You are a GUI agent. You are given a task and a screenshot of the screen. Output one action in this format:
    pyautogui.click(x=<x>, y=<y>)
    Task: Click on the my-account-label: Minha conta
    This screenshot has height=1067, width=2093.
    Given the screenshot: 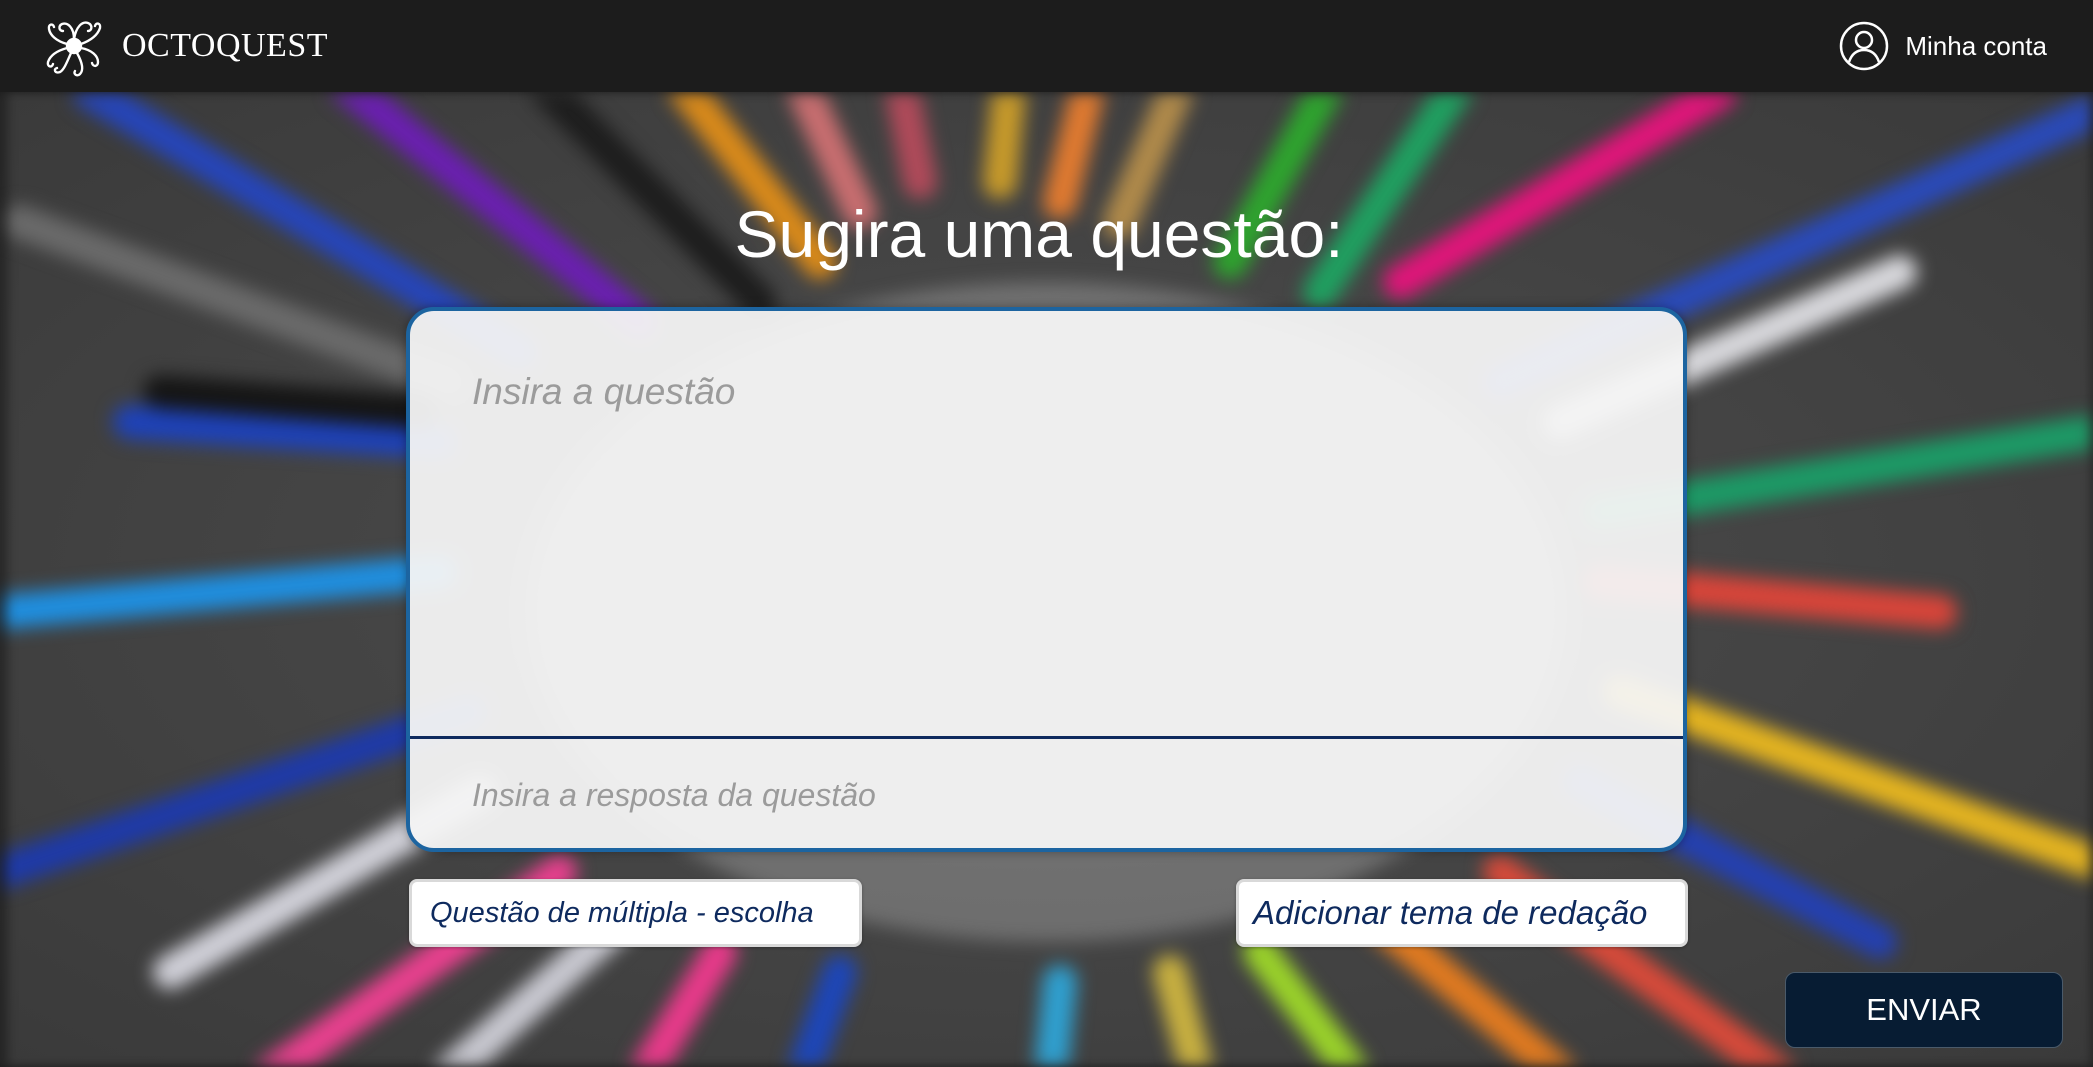 What is the action you would take?
    pyautogui.click(x=1976, y=45)
    